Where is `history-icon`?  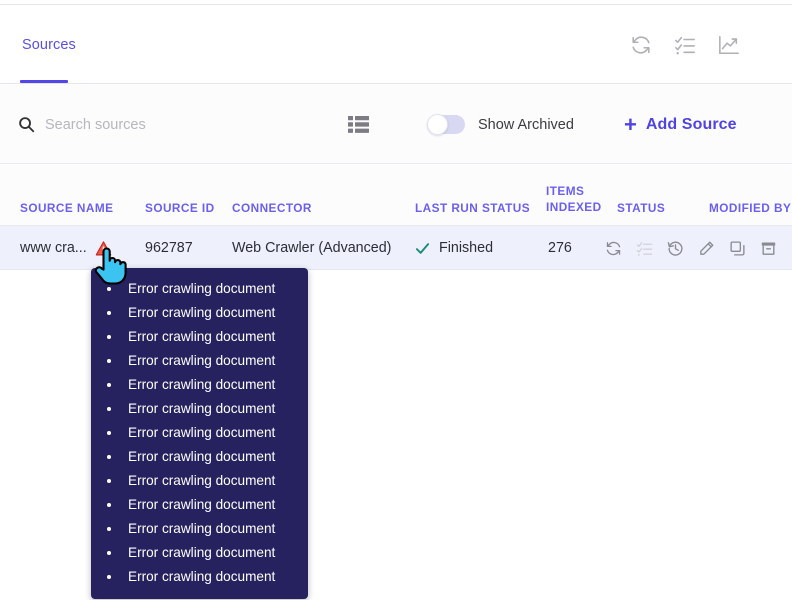 history-icon is located at coordinates (675, 248).